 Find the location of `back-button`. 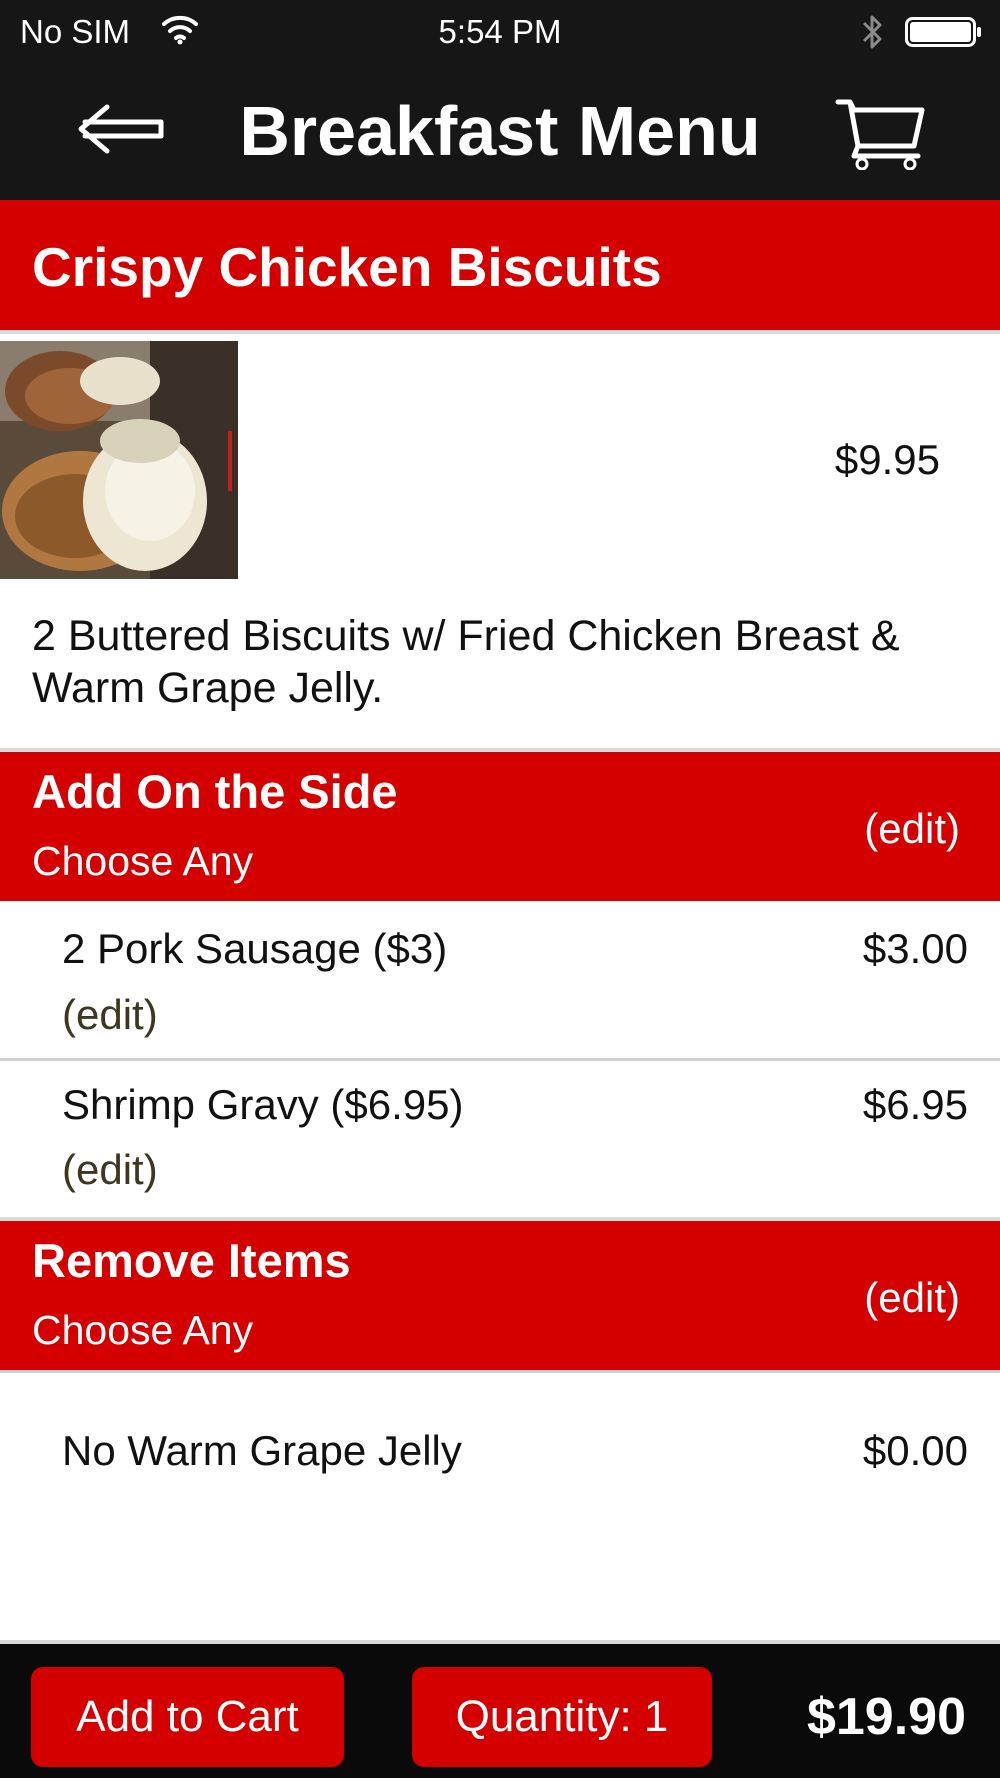

back-button is located at coordinates (120, 129).